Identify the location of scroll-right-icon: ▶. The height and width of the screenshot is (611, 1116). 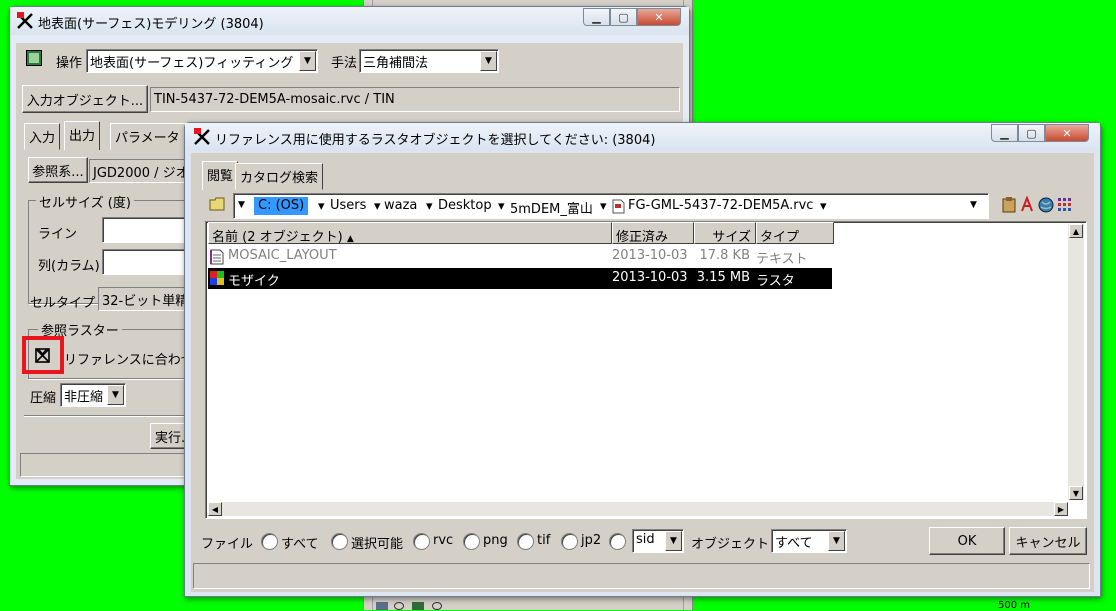
(1061, 509).